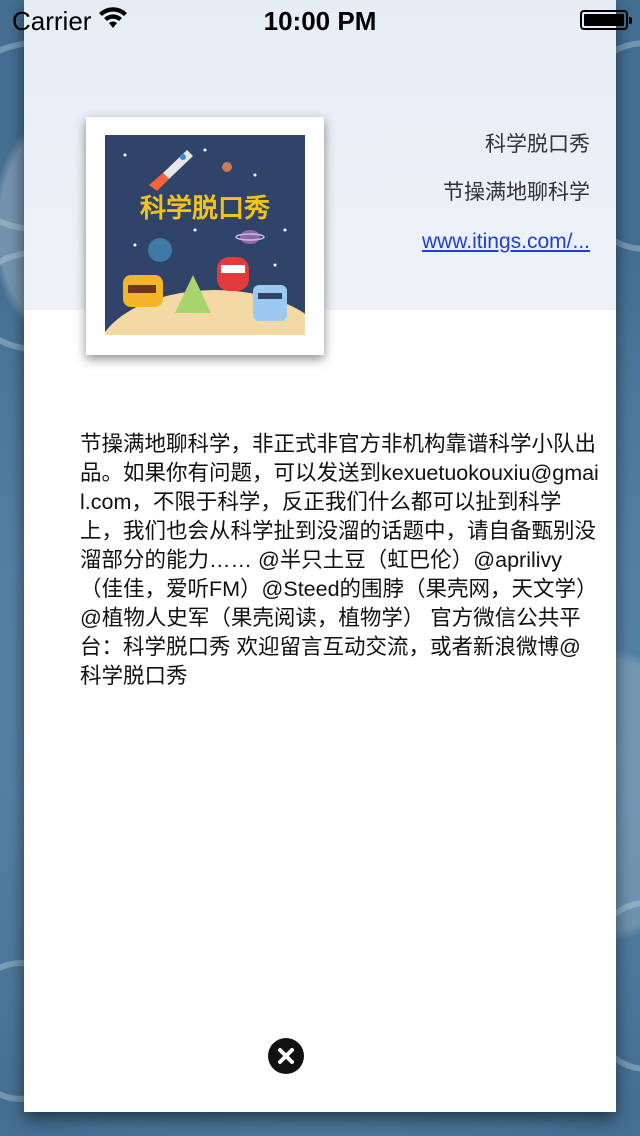  What do you see at coordinates (516, 192) in the screenshot?
I see `podcast-subtitle: 节操满地聊科学` at bounding box center [516, 192].